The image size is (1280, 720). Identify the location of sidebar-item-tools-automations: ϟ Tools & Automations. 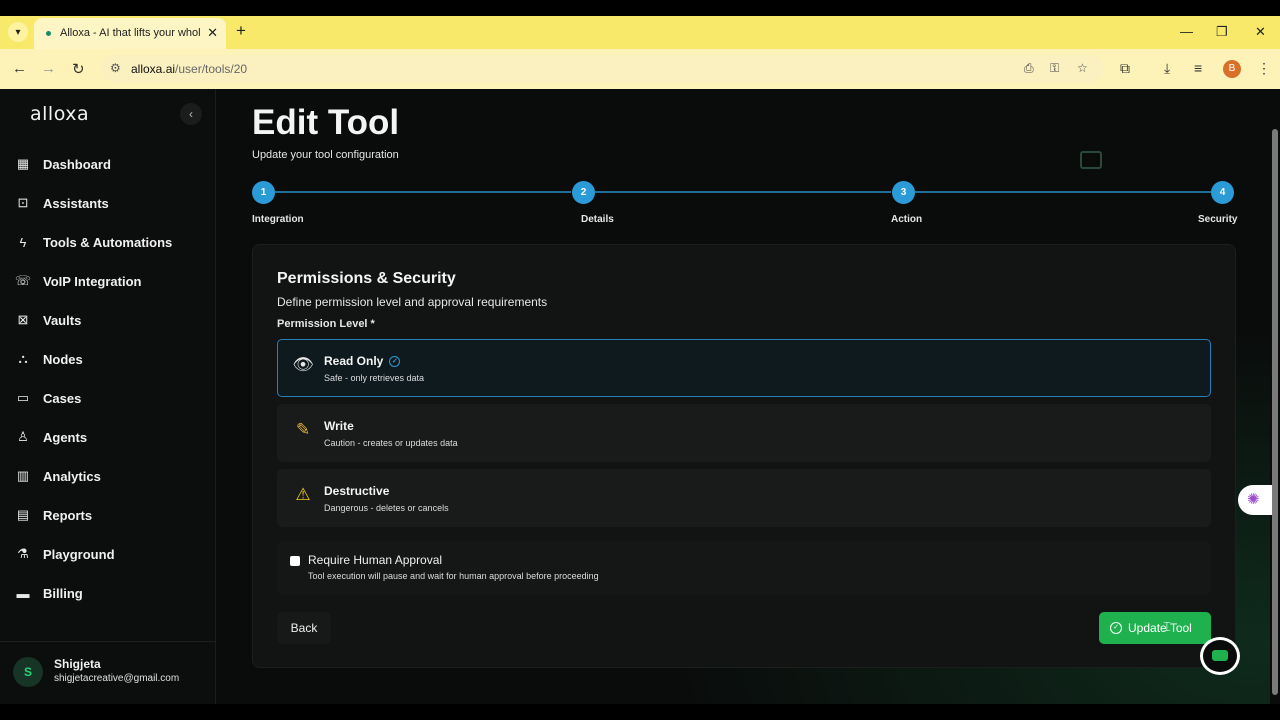
(109, 242).